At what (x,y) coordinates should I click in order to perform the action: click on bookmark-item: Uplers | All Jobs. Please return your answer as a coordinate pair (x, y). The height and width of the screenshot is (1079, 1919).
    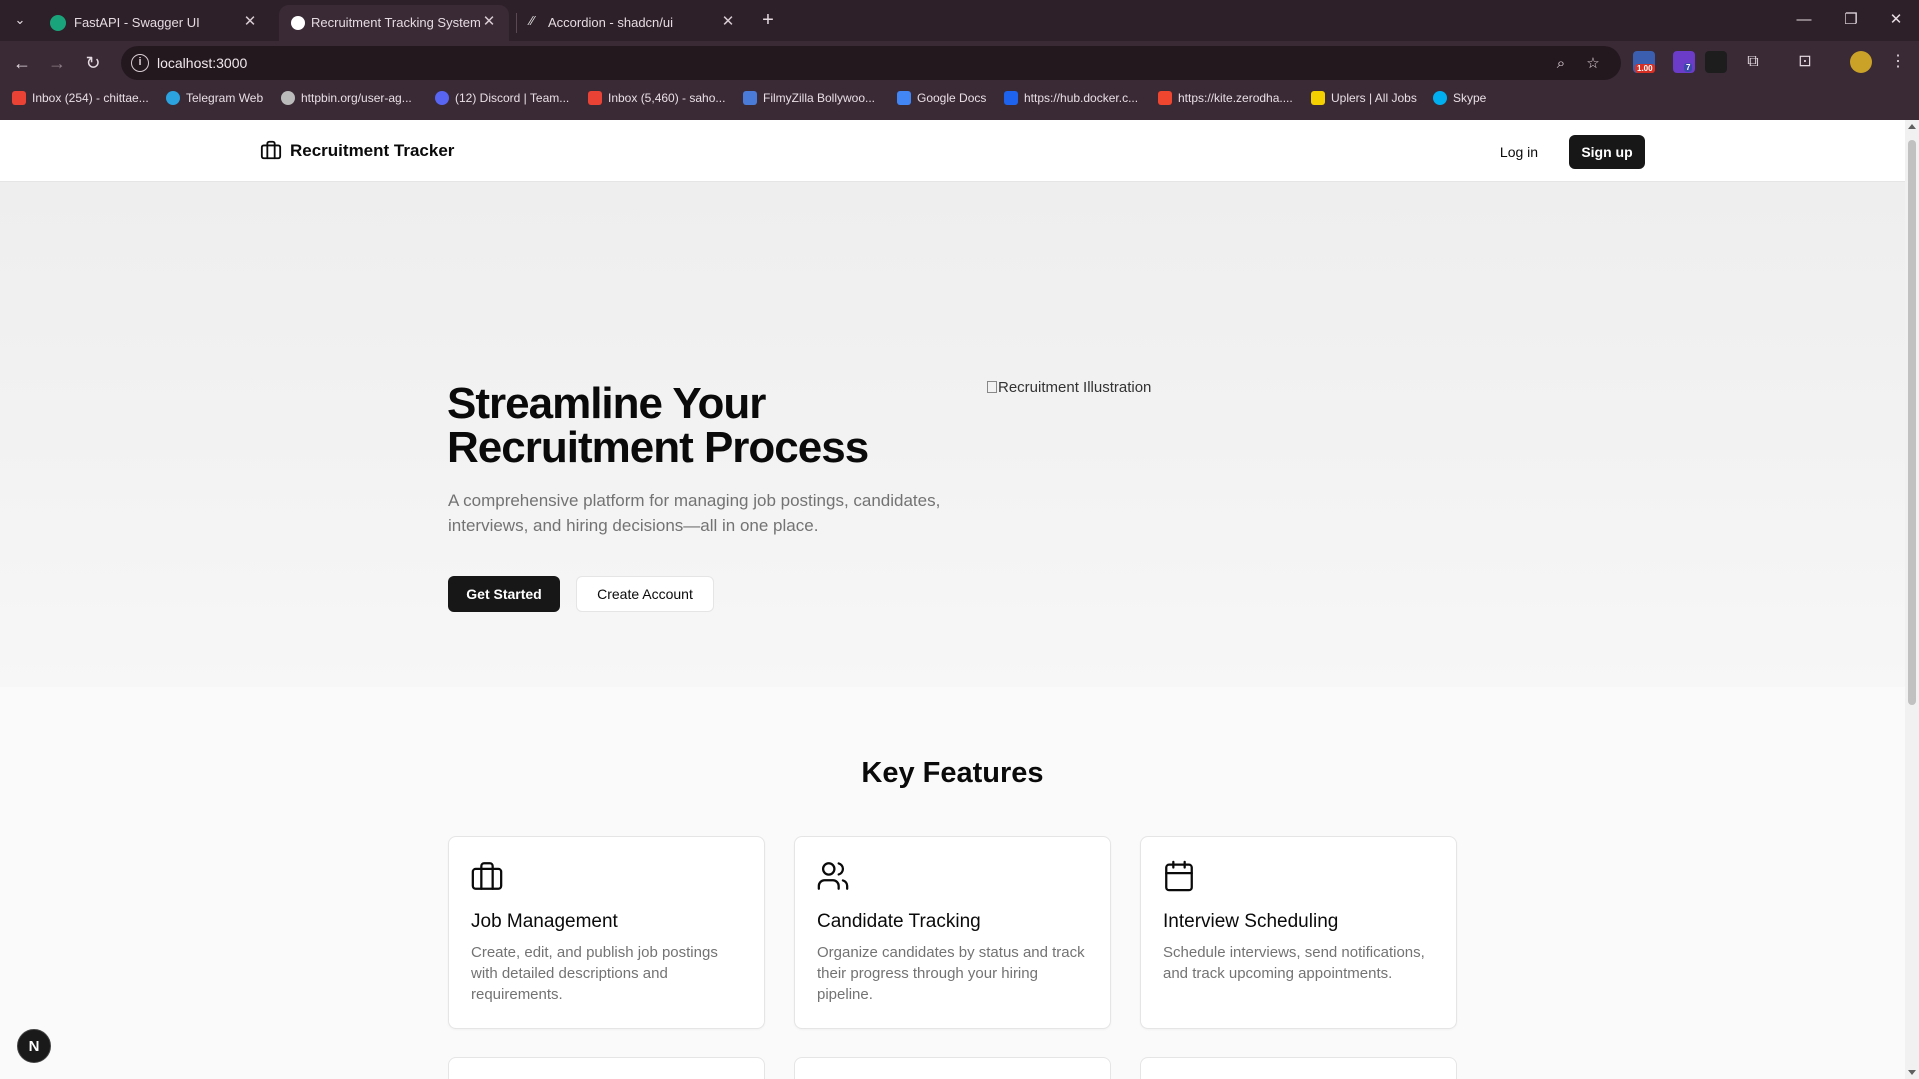
    Looking at the image, I should click on (1364, 100).